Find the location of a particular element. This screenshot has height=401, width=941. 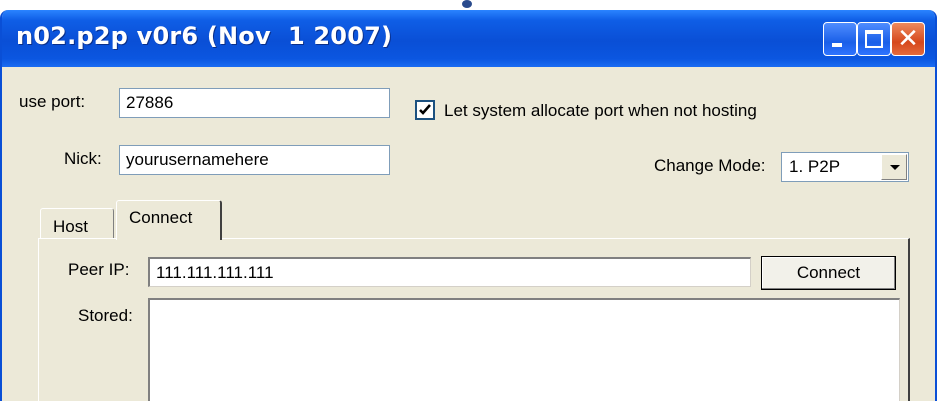

close-icon: ✕ is located at coordinates (908, 39).